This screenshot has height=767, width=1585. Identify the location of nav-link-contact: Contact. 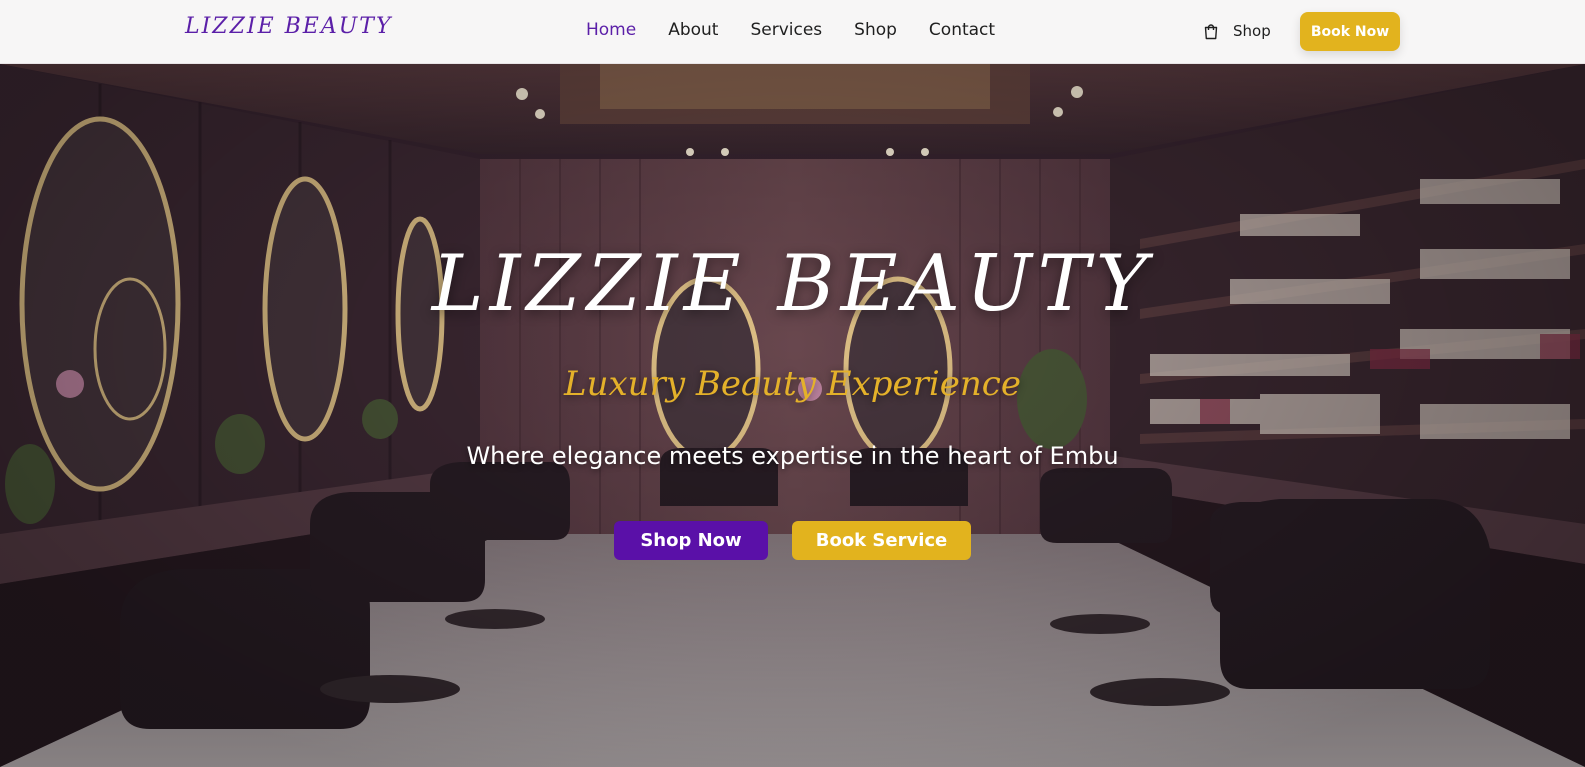
(962, 30).